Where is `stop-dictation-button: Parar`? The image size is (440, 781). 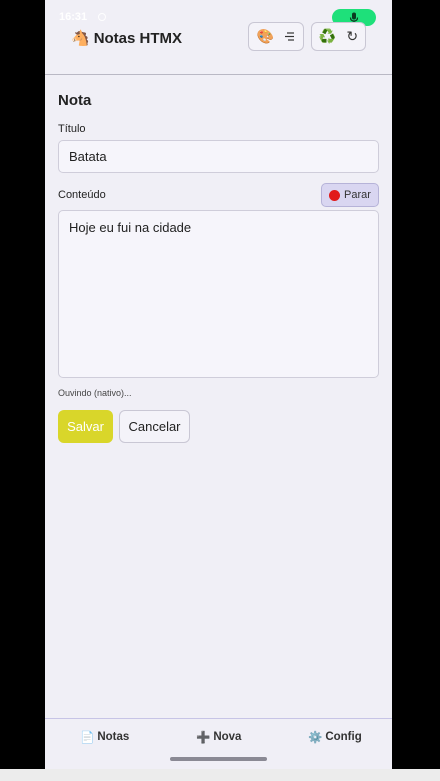 stop-dictation-button: Parar is located at coordinates (350, 195).